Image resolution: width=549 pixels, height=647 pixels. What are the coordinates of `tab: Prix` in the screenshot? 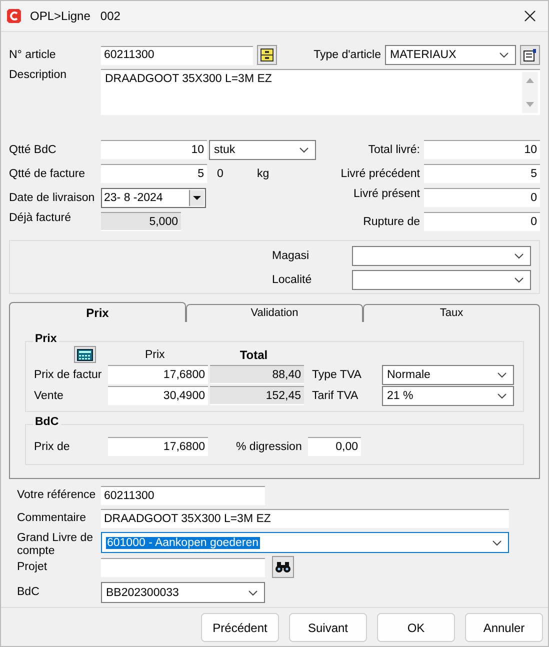 It's located at (97, 312).